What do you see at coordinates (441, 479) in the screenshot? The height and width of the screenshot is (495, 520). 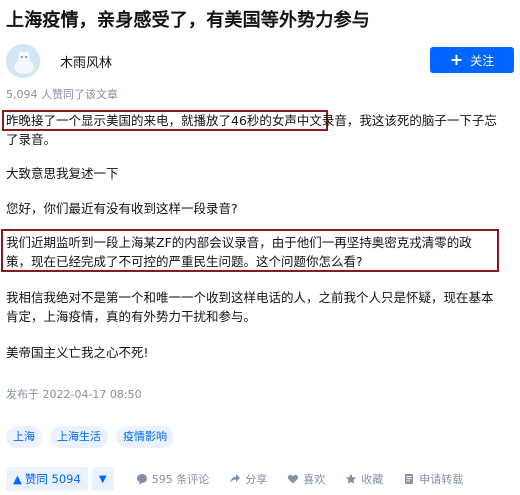 I see `reprint-label: 申请转载` at bounding box center [441, 479].